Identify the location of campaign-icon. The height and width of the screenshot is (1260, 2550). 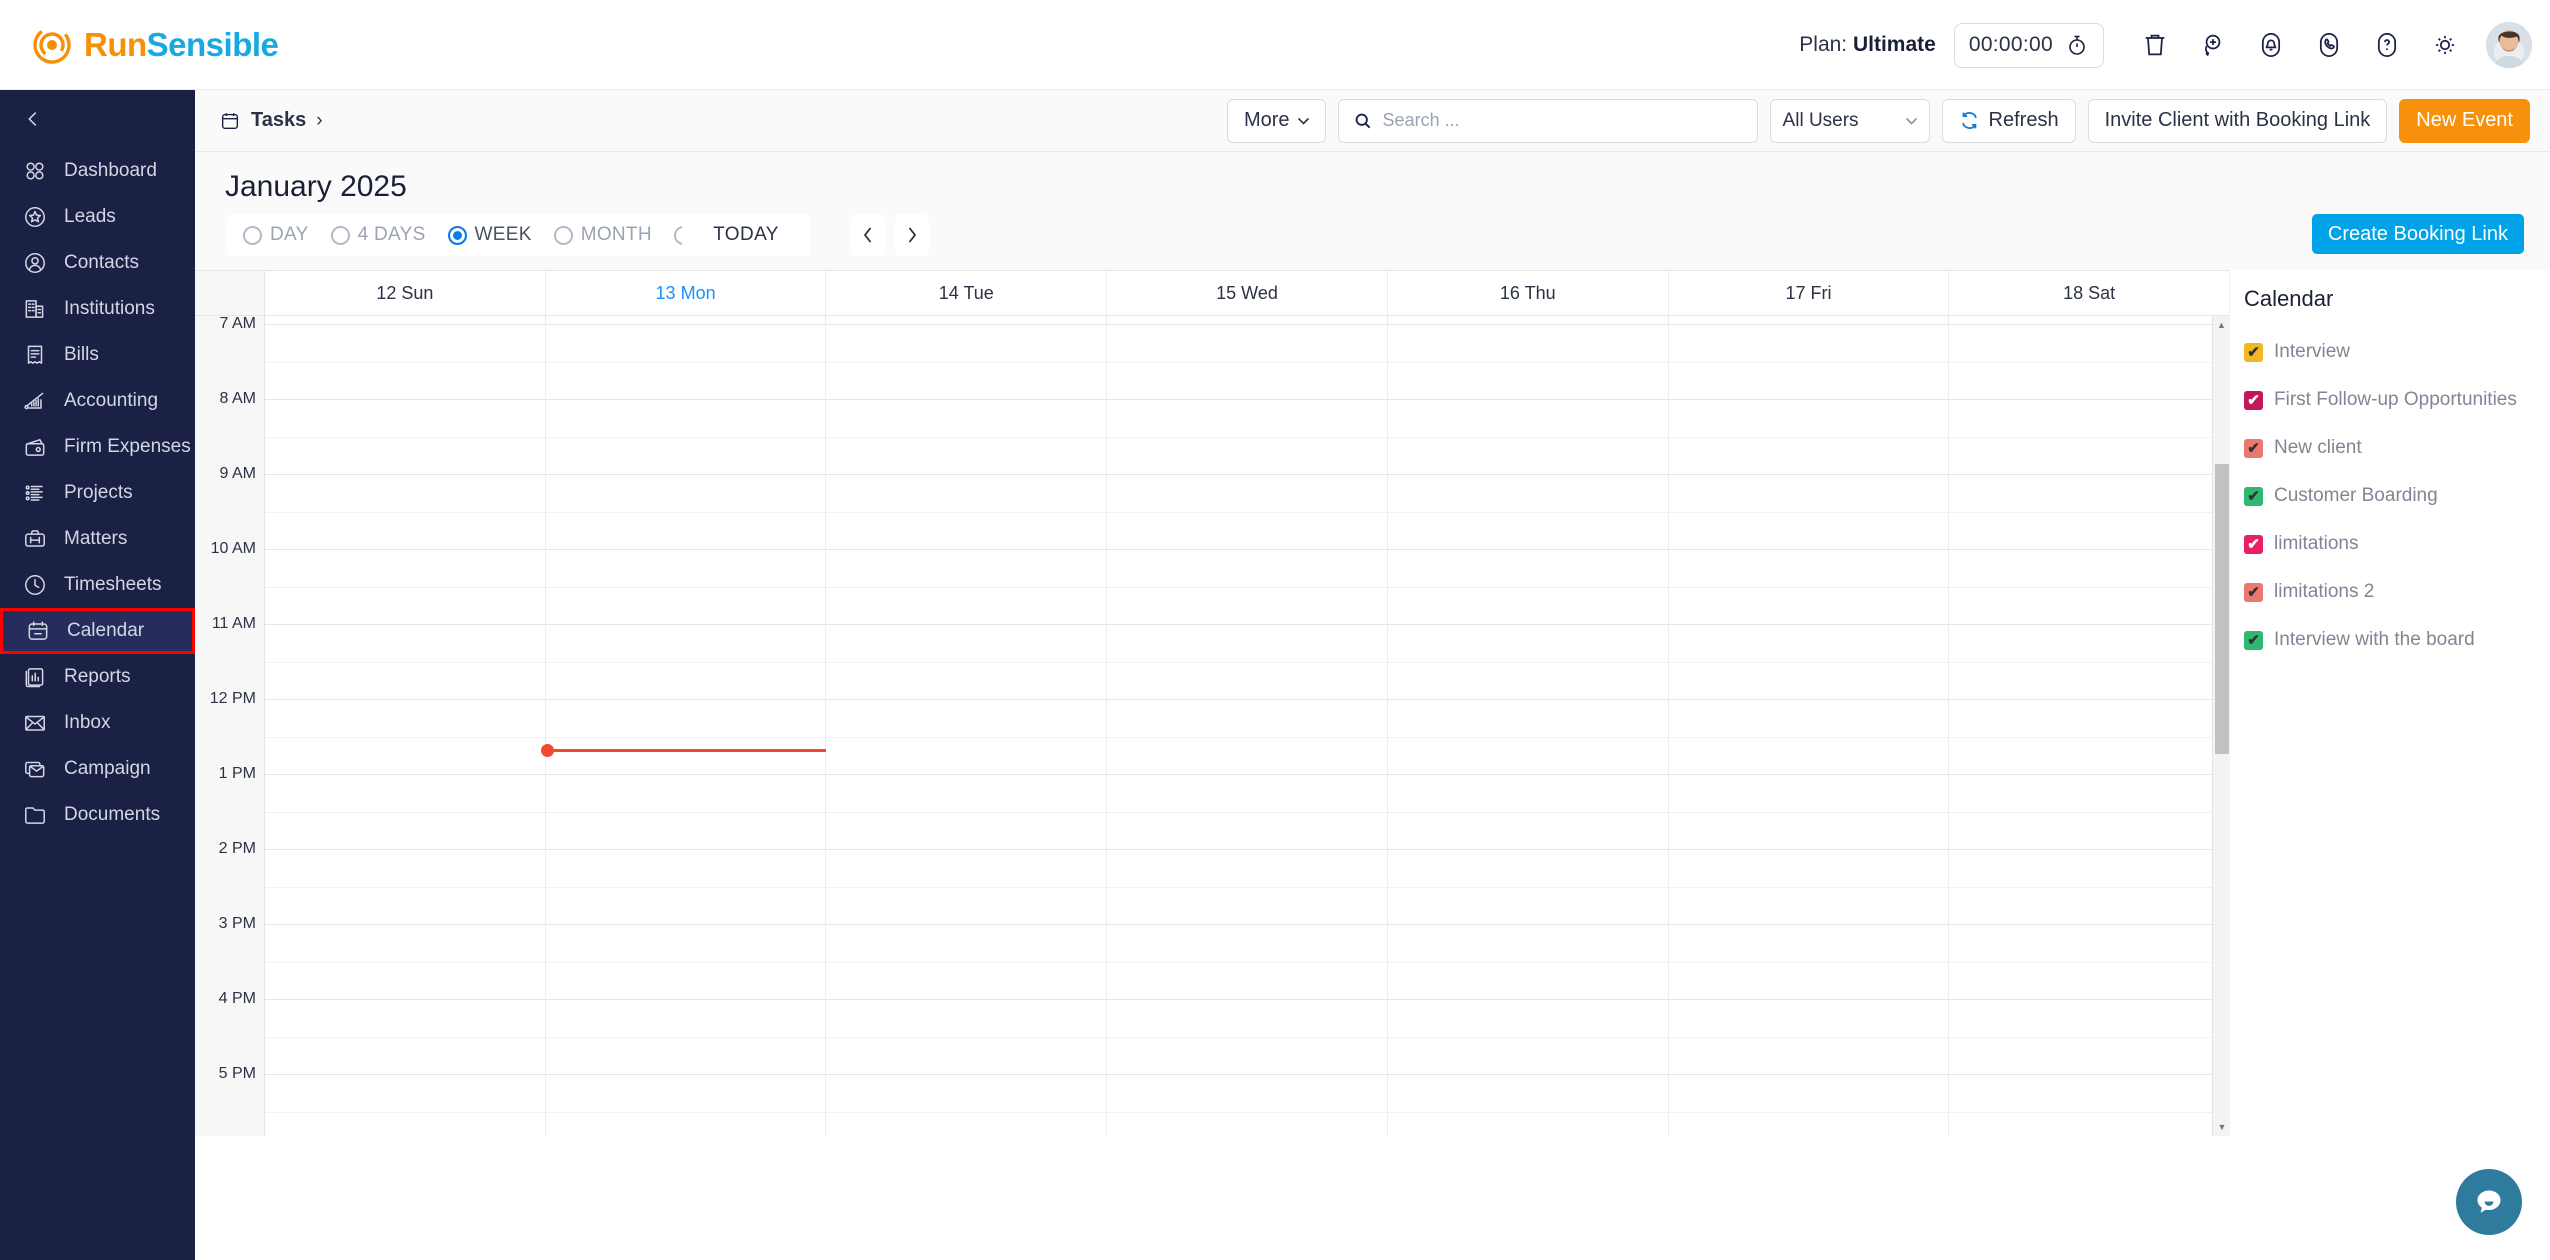
(35, 769).